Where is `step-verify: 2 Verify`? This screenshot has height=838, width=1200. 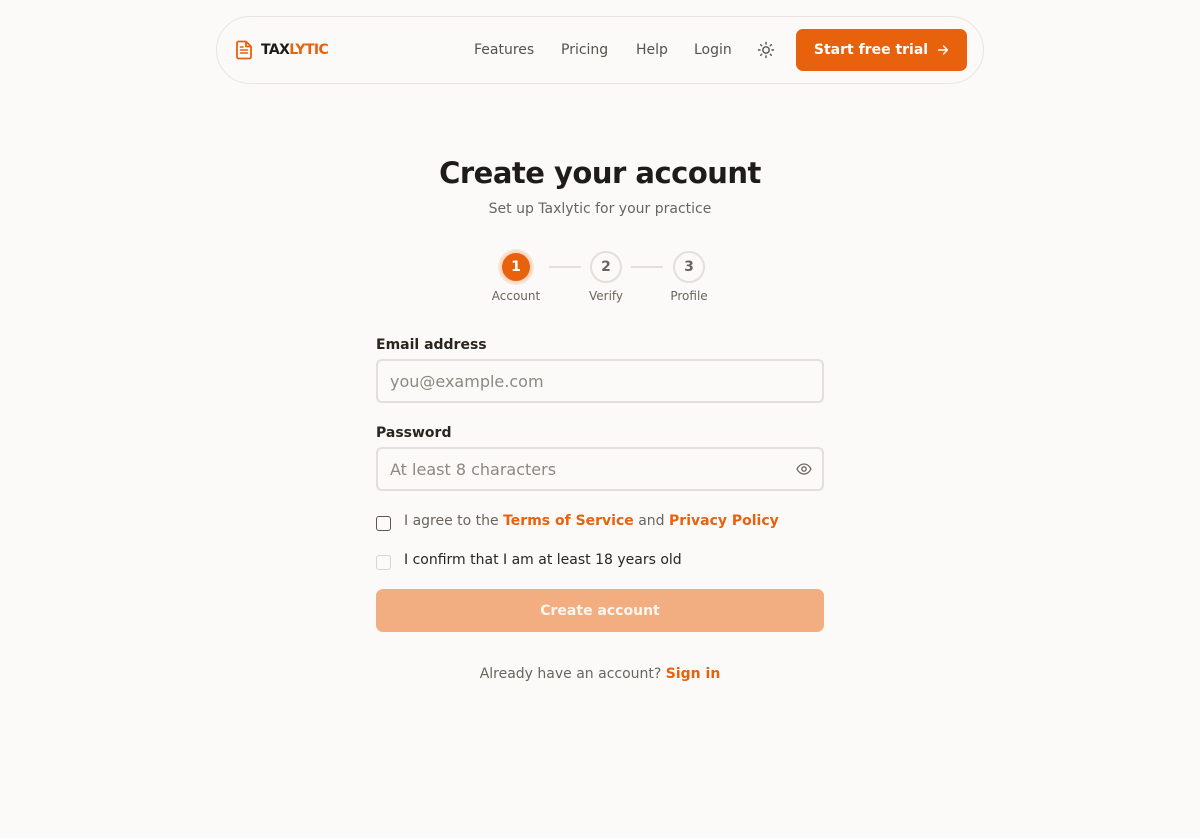
step-verify: 2 Verify is located at coordinates (606, 277).